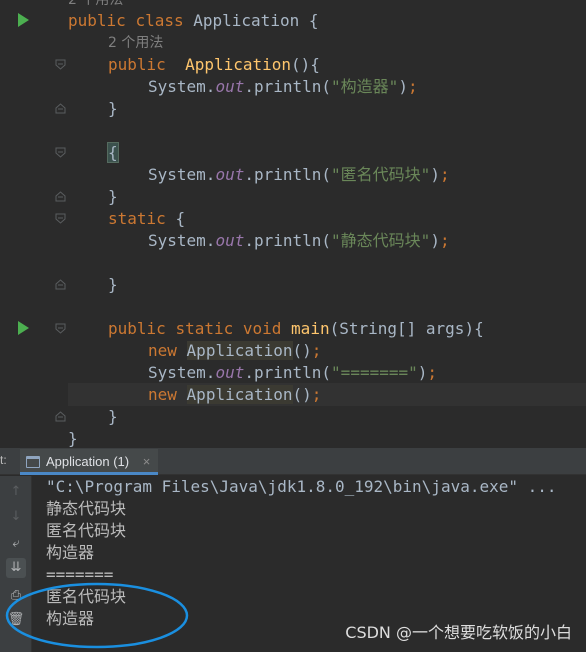 This screenshot has height=652, width=586. I want to click on code-line-println: System.out.println("匿名代码块");, so click(299, 174).